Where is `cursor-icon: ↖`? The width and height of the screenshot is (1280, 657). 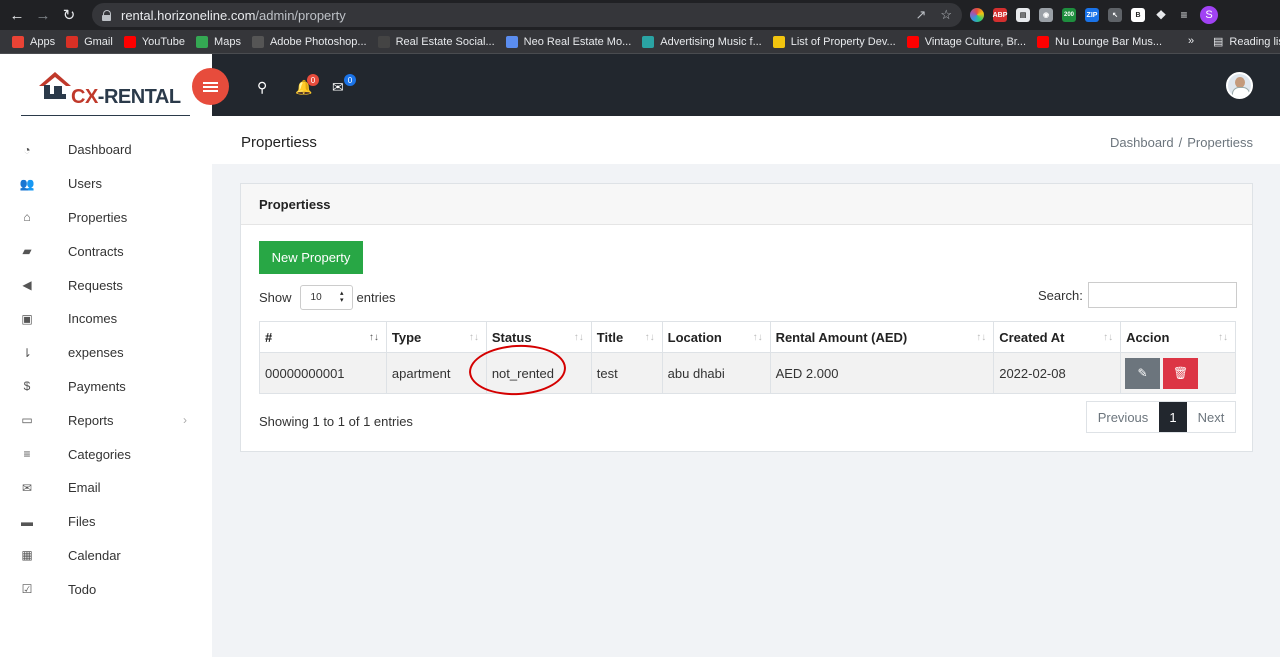 cursor-icon: ↖ is located at coordinates (1115, 15).